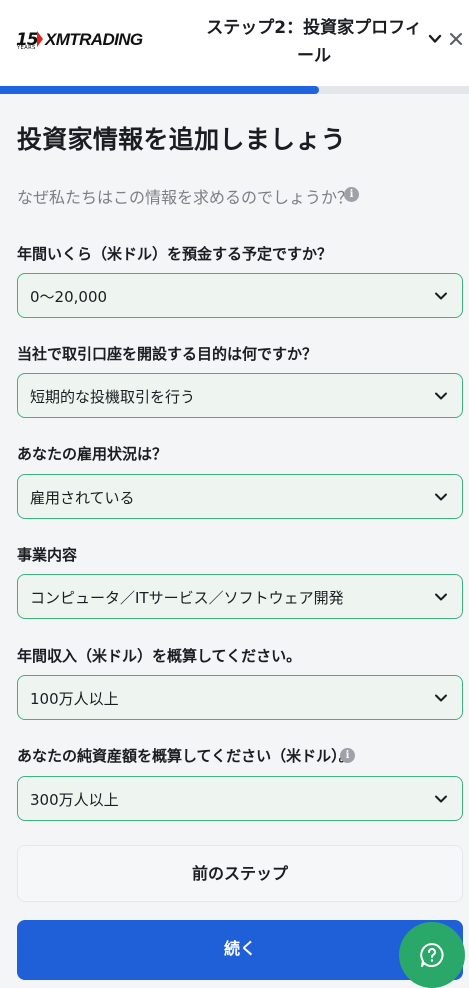  I want to click on logo-text: XMTRADING, so click(94, 39).